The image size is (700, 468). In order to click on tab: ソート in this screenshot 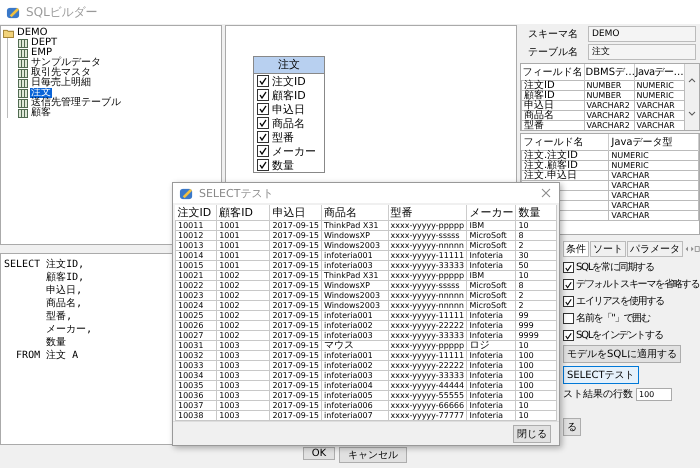, I will do `click(608, 249)`.